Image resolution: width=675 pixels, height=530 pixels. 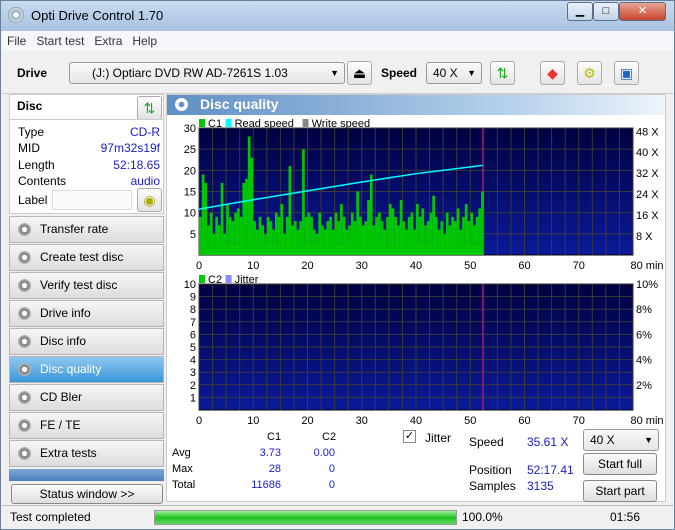 I want to click on speed-select: 40 X ▼, so click(x=454, y=73).